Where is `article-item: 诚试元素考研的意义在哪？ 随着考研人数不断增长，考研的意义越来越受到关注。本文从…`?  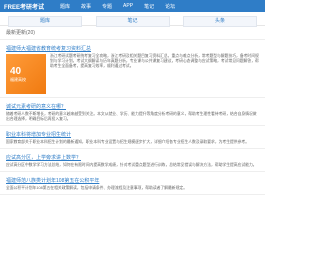 article-item: 诚试元素考研的意义在哪？ 随着考研人数不断增长，考研的意义越来越受到关注。本文从… is located at coordinates (132, 112).